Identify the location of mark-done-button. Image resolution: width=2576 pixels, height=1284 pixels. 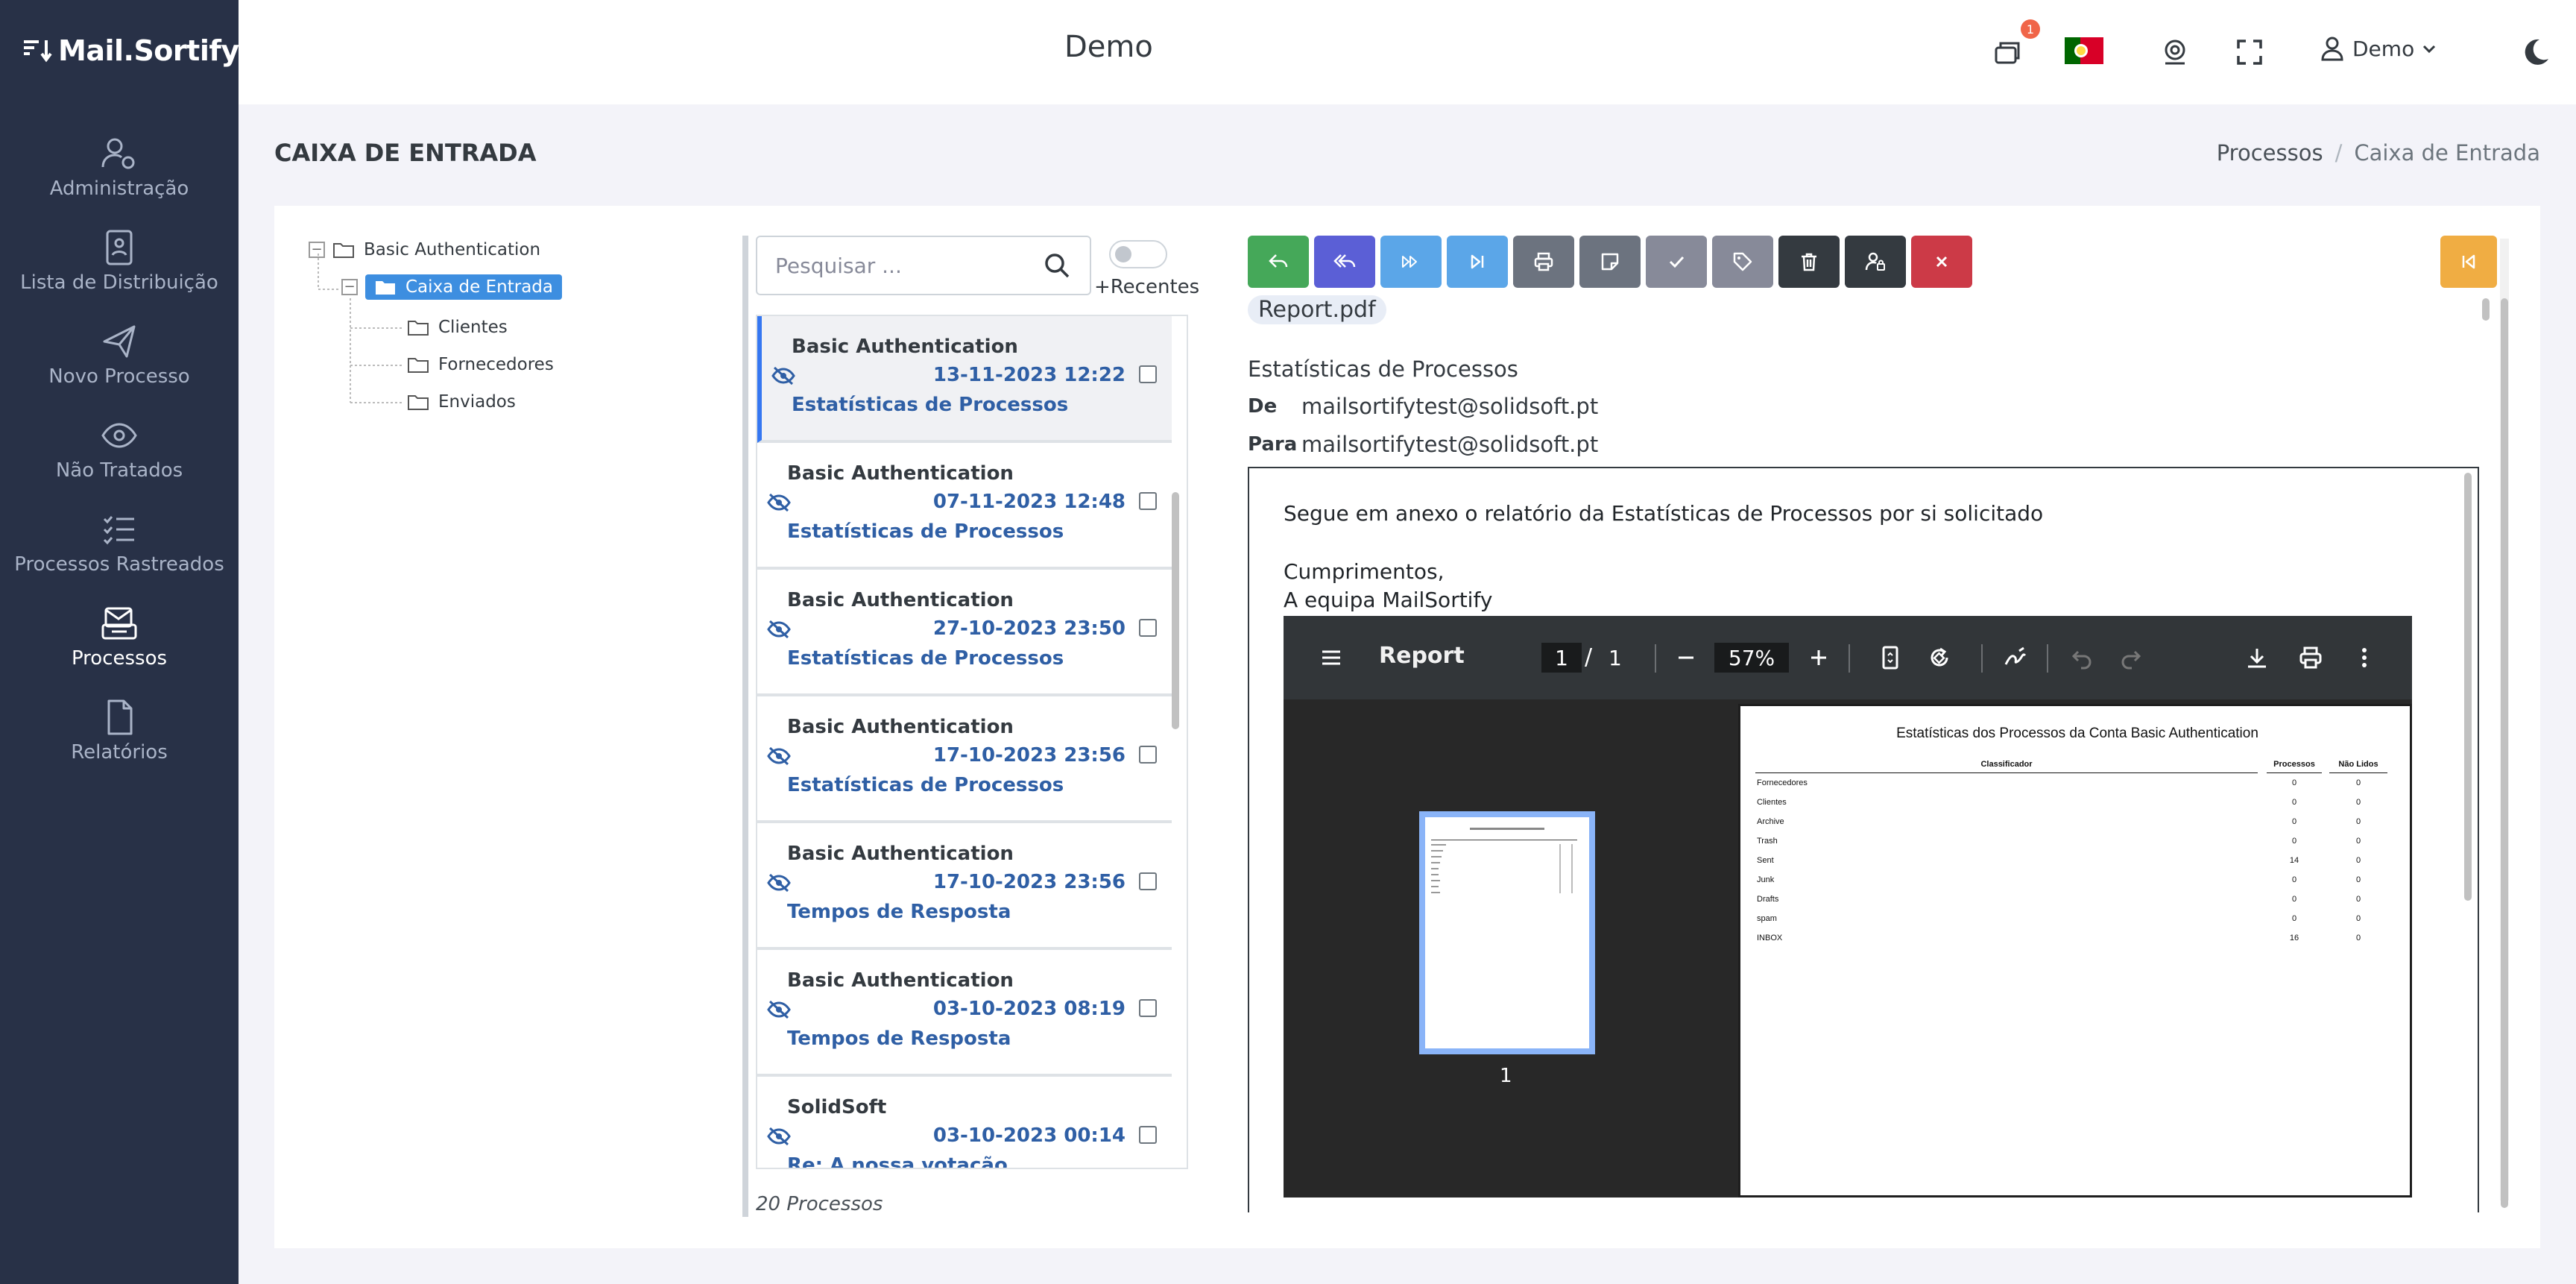
(1676, 262).